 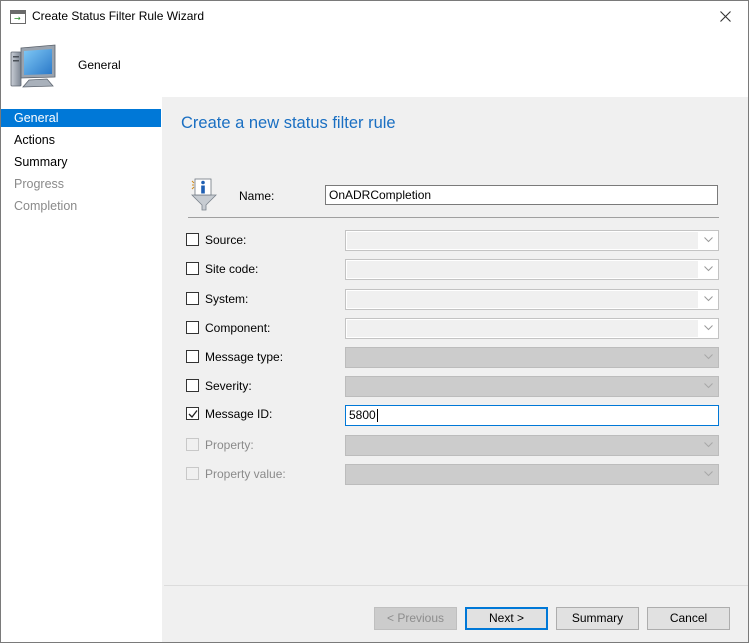 I want to click on site-code-combo, so click(x=532, y=269).